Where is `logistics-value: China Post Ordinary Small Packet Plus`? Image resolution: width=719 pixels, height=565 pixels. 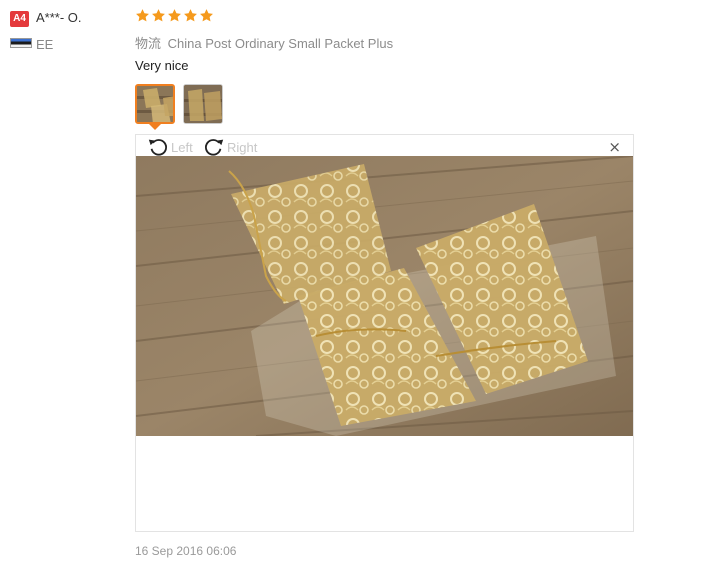 logistics-value: China Post Ordinary Small Packet Plus is located at coordinates (280, 43).